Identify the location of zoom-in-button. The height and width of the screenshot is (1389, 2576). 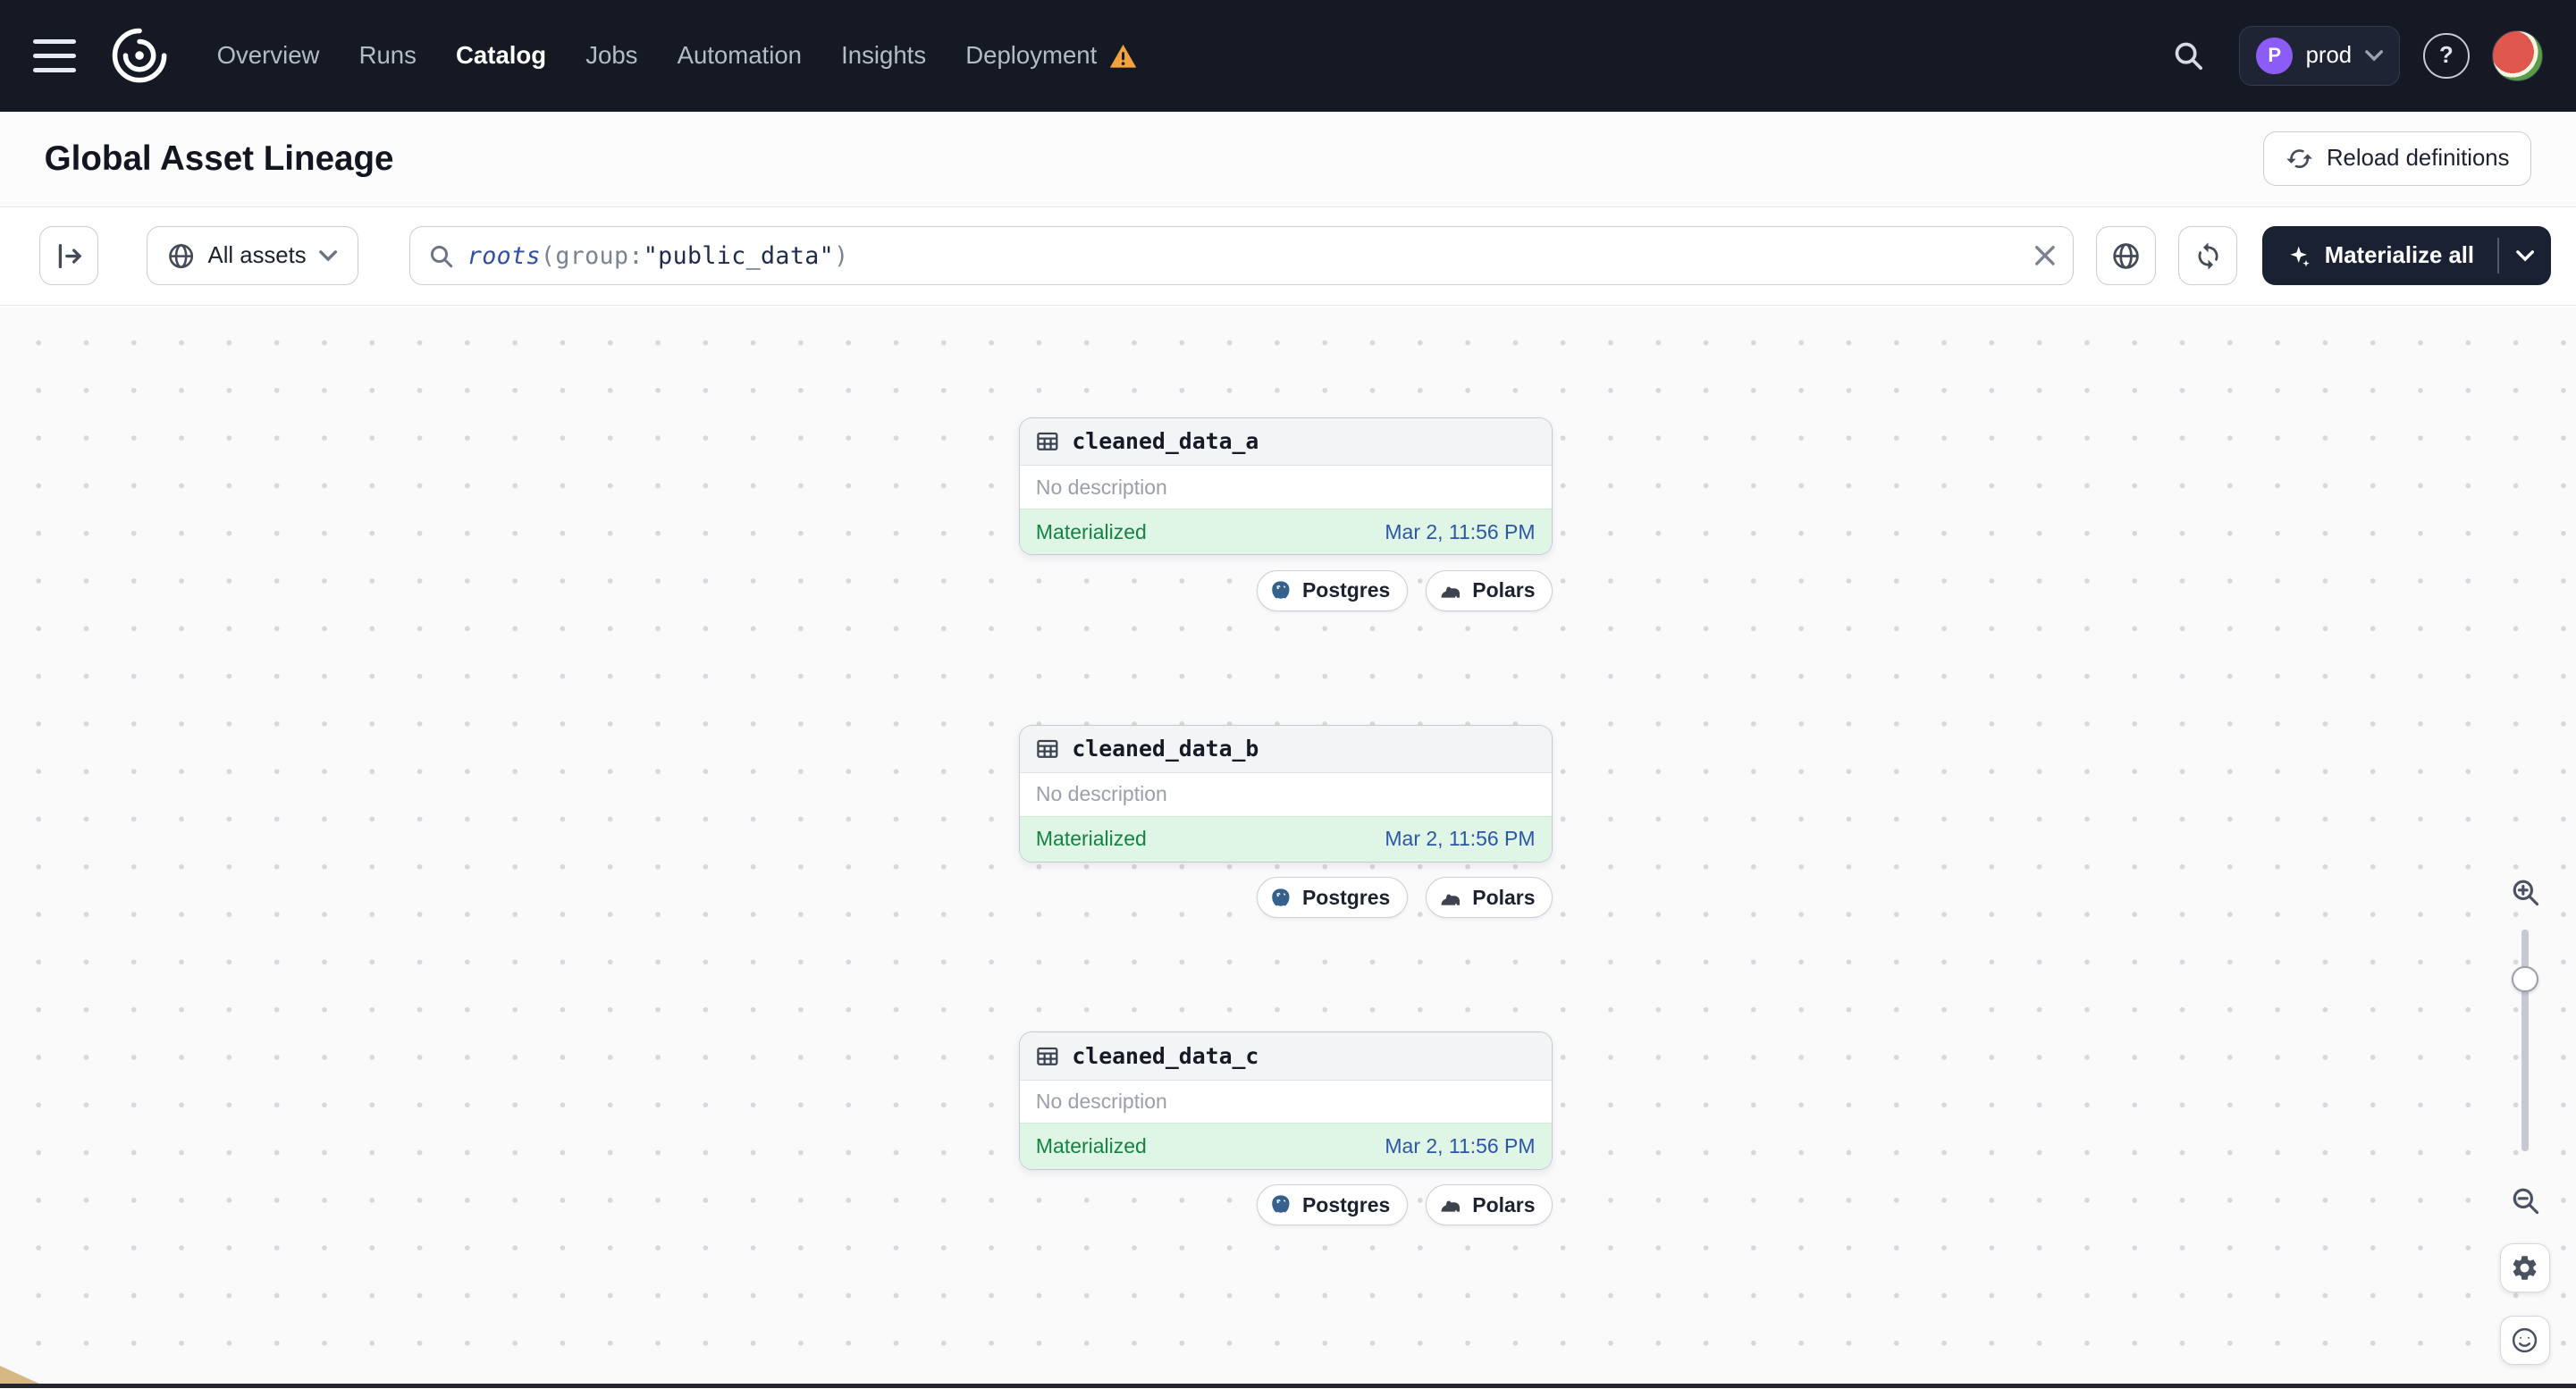
(2524, 891).